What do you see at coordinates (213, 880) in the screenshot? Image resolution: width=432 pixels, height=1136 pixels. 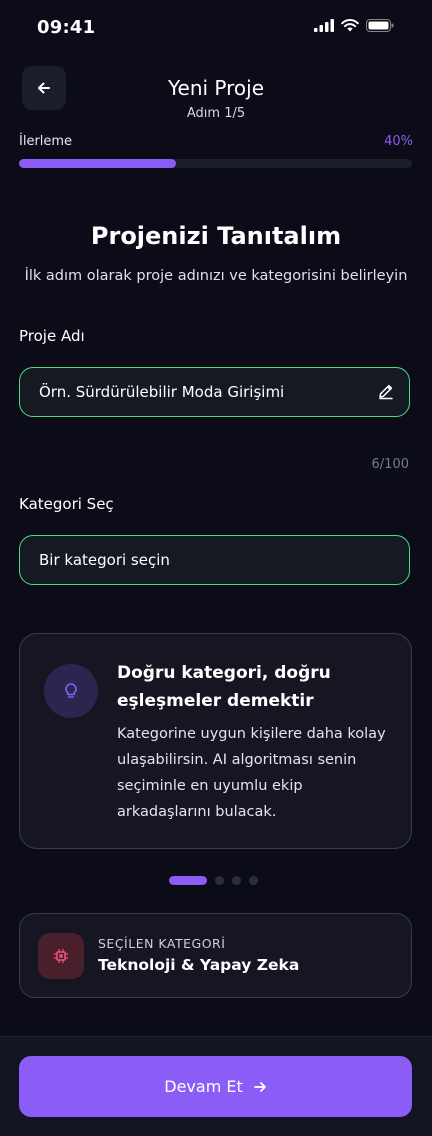 I see `pager-dots` at bounding box center [213, 880].